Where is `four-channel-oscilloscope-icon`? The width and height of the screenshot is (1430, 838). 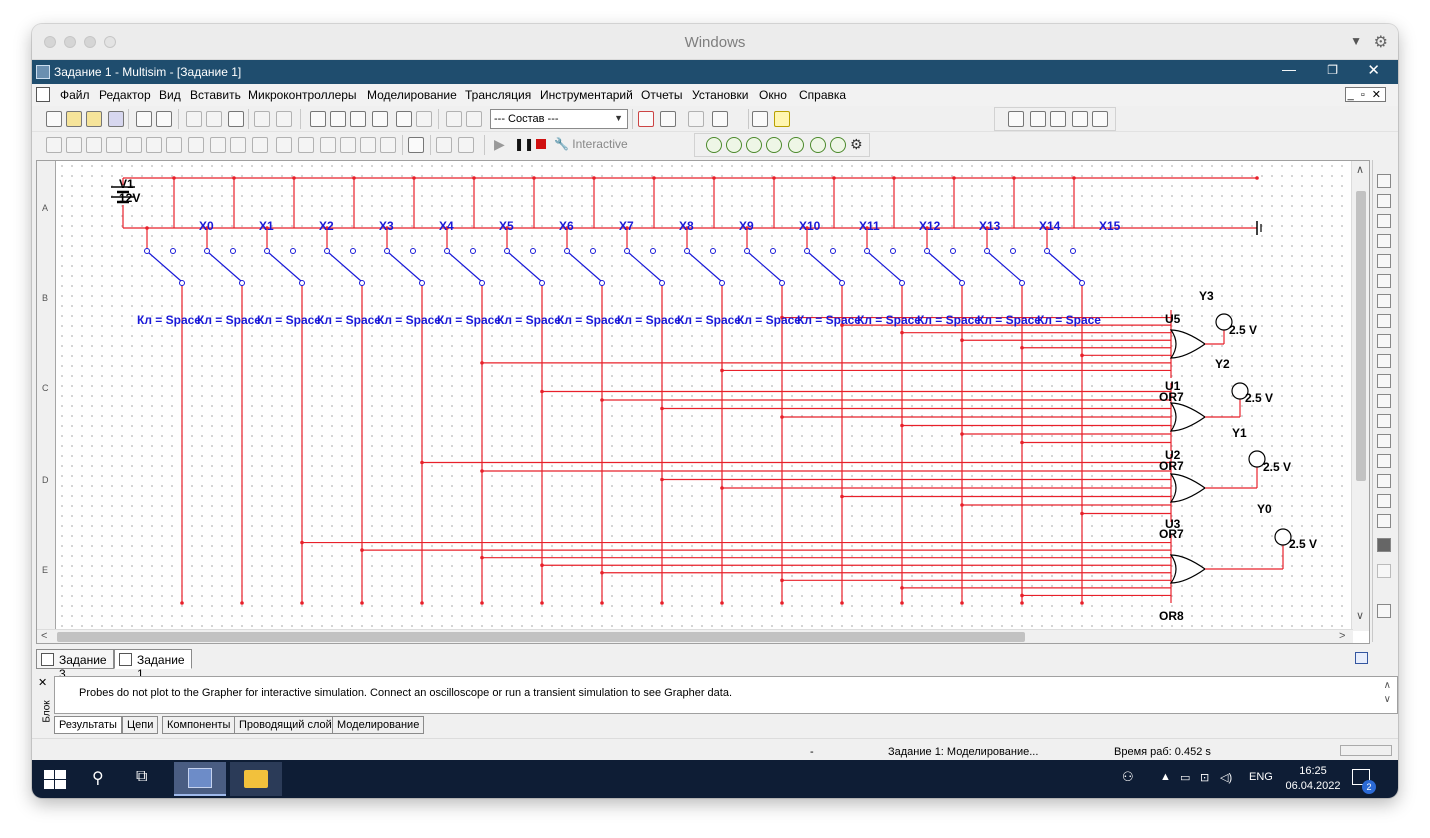
four-channel-oscilloscope-icon is located at coordinates (1384, 261).